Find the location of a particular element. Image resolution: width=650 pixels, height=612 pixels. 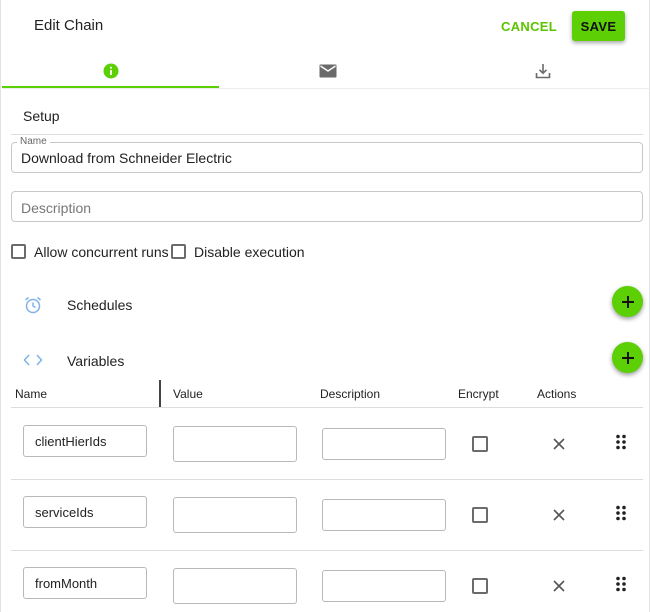

add-variable-button is located at coordinates (627, 357).